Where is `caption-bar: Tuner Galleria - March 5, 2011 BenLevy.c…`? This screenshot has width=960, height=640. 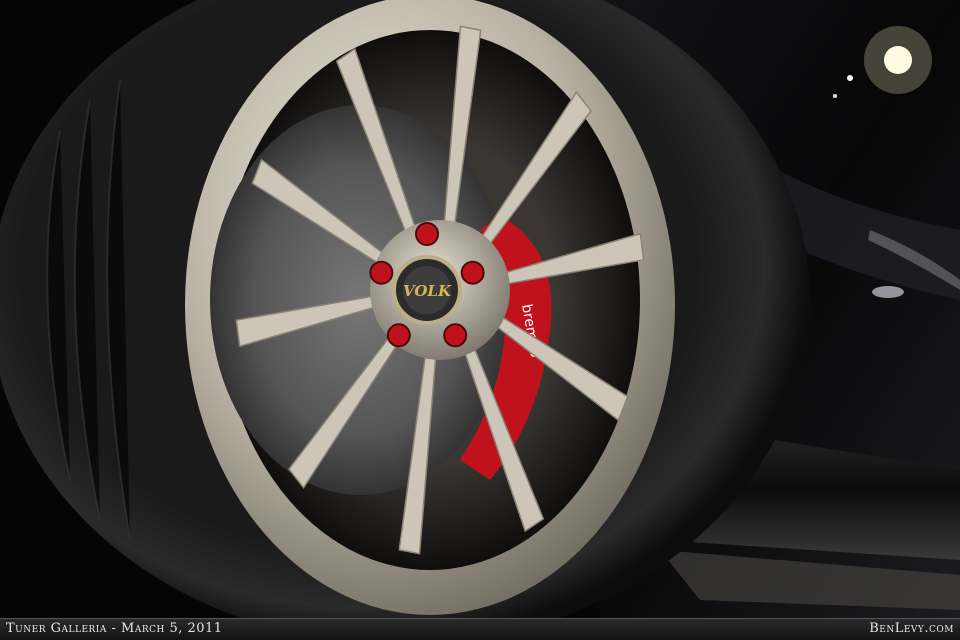
caption-bar: Tuner Galleria - March 5, 2011 BenLevy.c… is located at coordinates (480, 629).